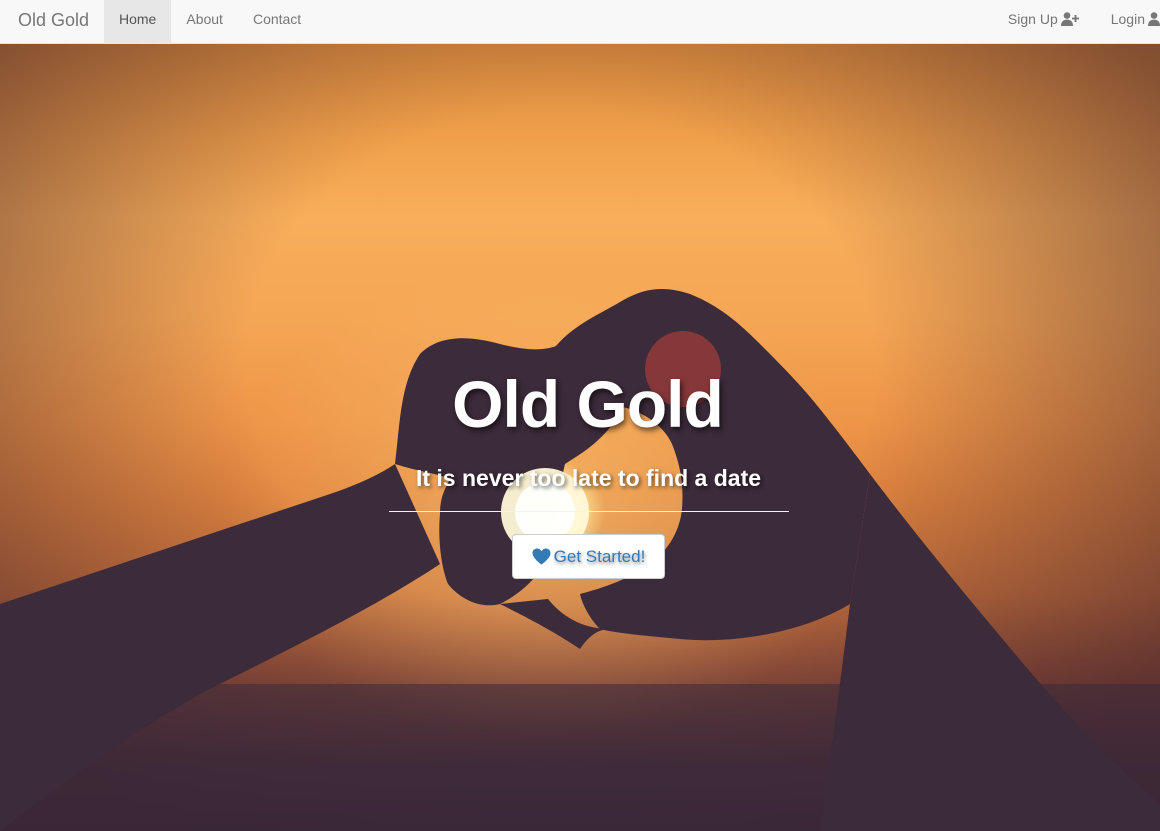 The height and width of the screenshot is (831, 1160). I want to click on login-link: Login, so click(1128, 22).